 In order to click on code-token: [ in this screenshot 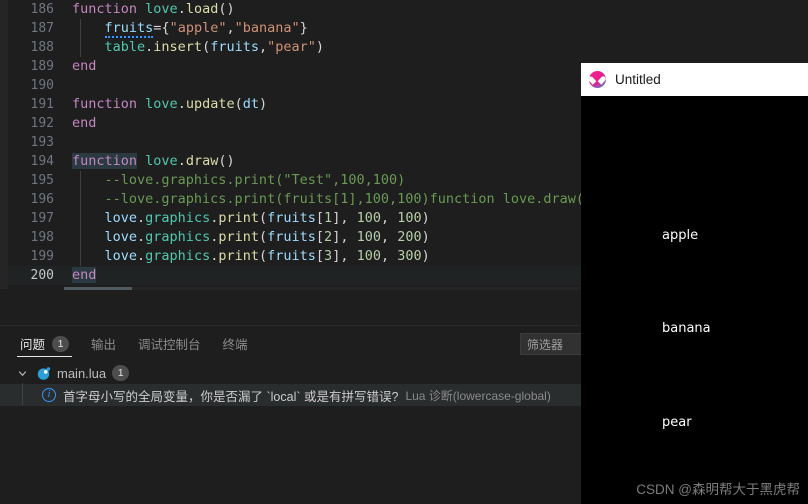, I will do `click(320, 218)`.